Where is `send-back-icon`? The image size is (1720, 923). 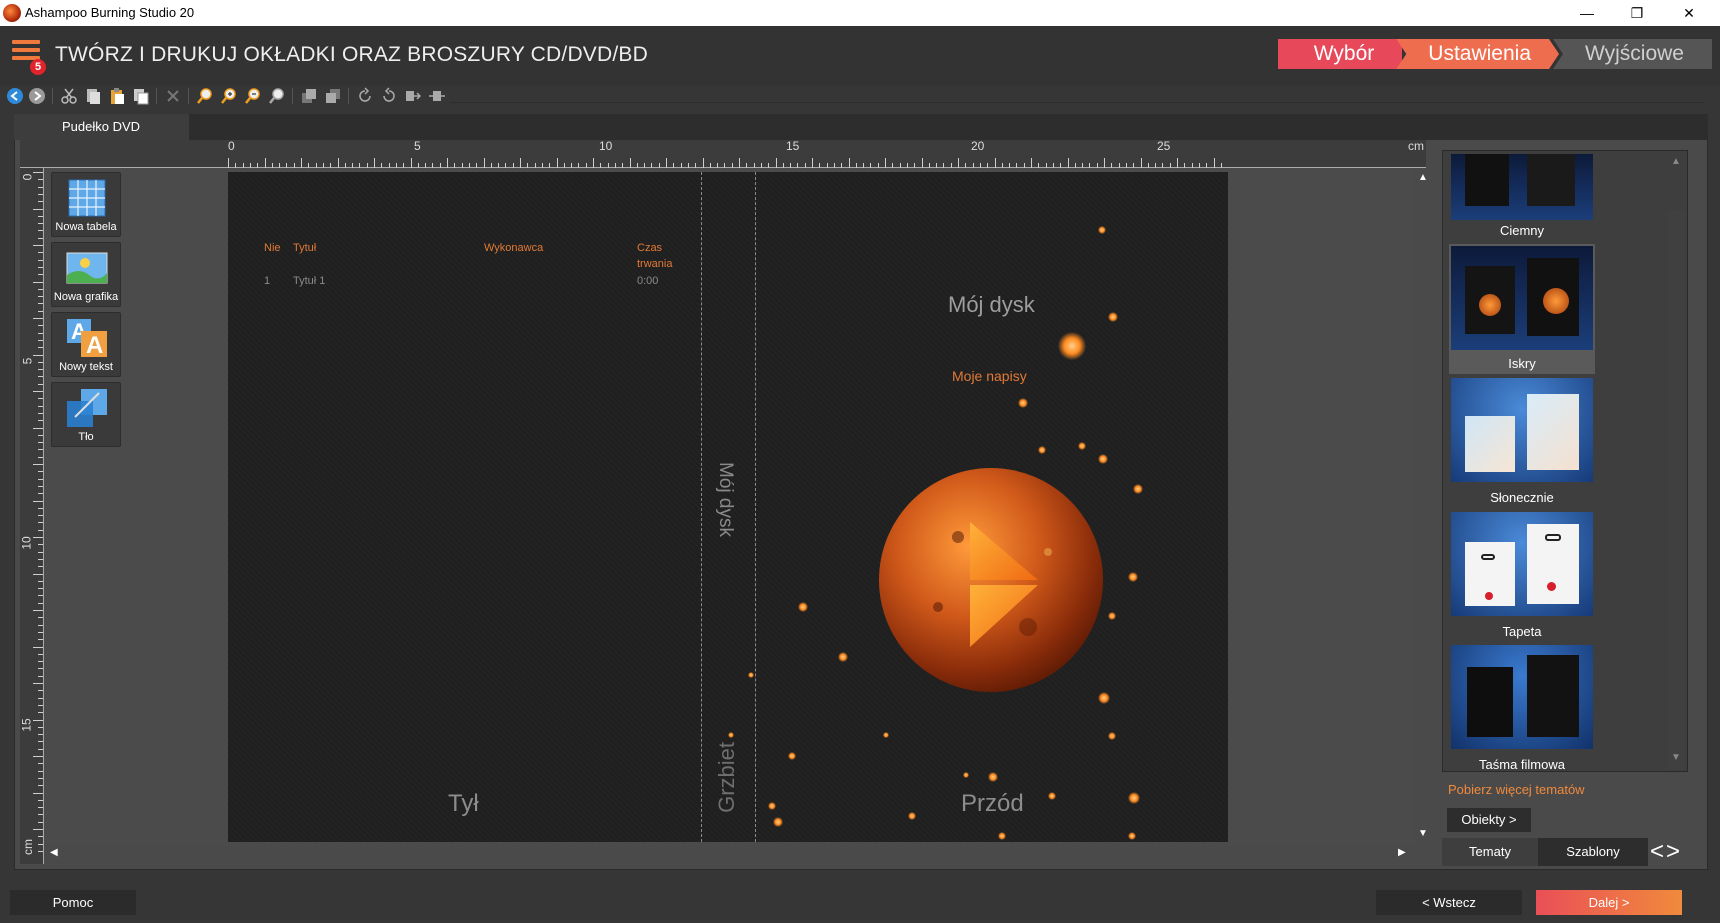 send-back-icon is located at coordinates (333, 96).